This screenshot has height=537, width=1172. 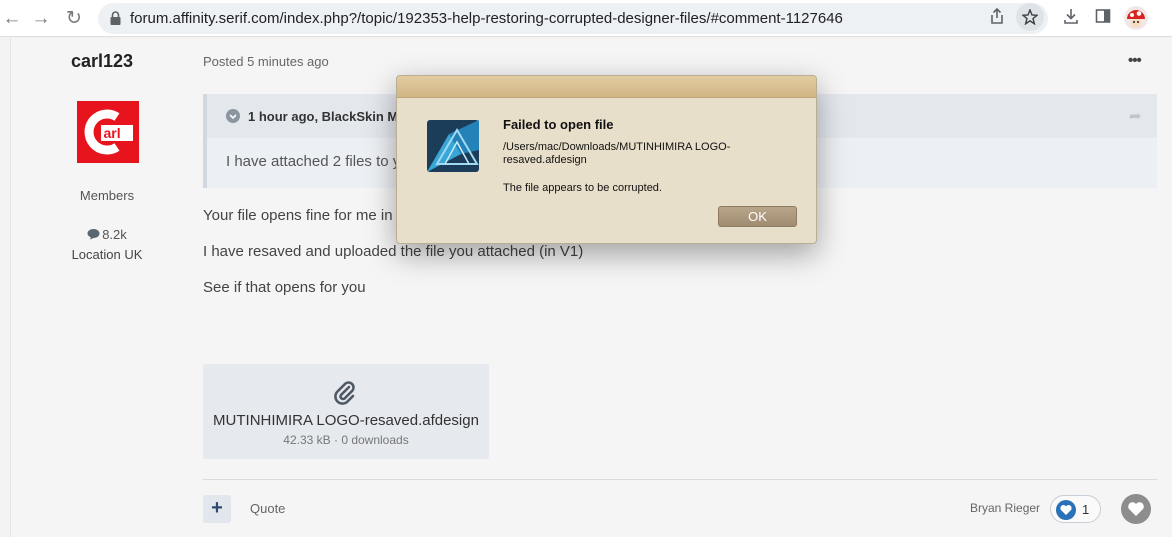 I want to click on bookmark-star-icon, so click(x=1030, y=17).